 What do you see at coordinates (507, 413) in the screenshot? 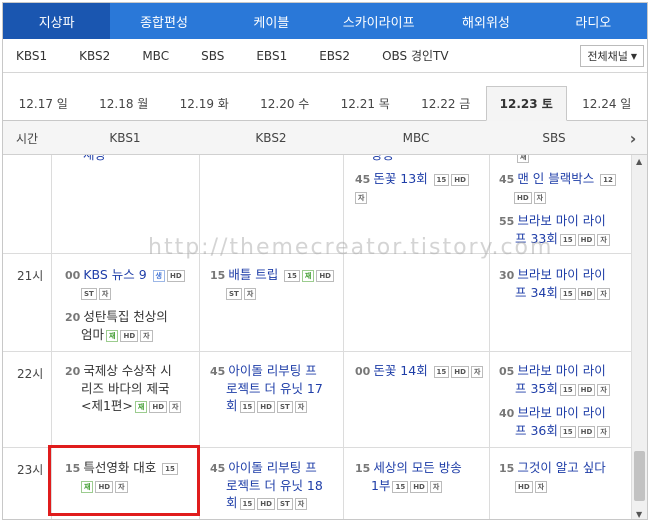
I see `program-minute: 40` at bounding box center [507, 413].